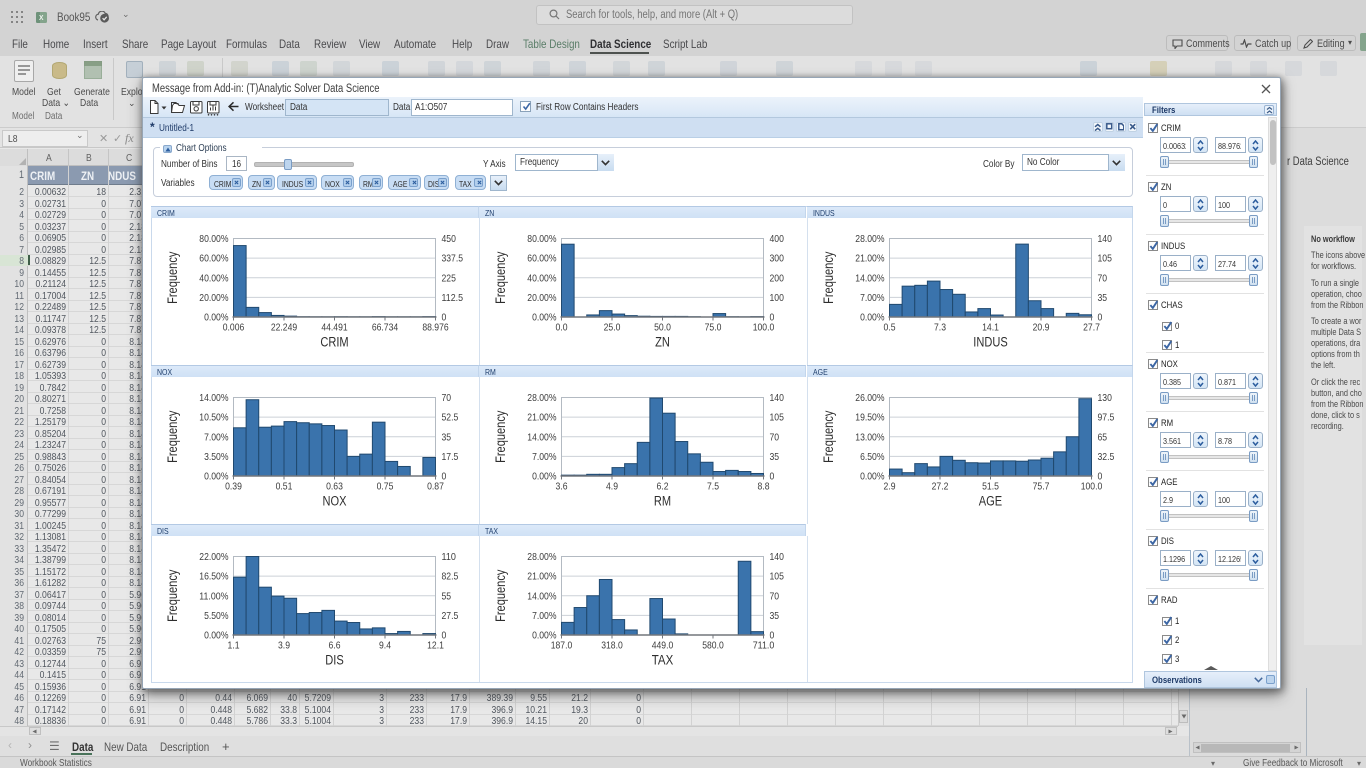 The image size is (1366, 769). I want to click on svg-text: 44.491, so click(334, 328).